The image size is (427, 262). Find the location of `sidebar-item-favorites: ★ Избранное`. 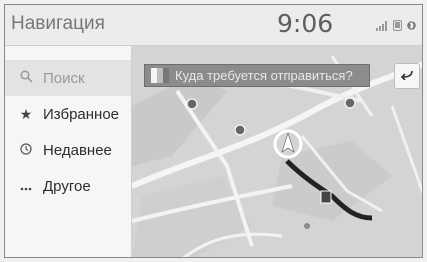

sidebar-item-favorites: ★ Избранное is located at coordinates (68, 114).